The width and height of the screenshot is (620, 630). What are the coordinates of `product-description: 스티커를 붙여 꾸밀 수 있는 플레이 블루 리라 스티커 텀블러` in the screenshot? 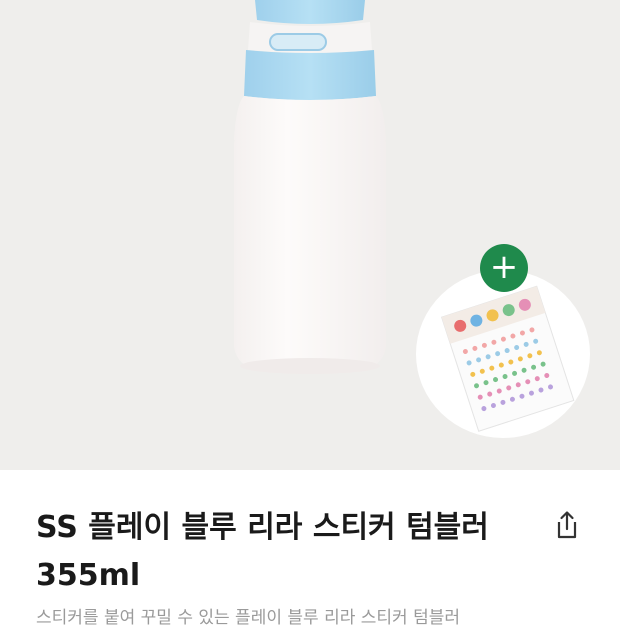 It's located at (248, 618).